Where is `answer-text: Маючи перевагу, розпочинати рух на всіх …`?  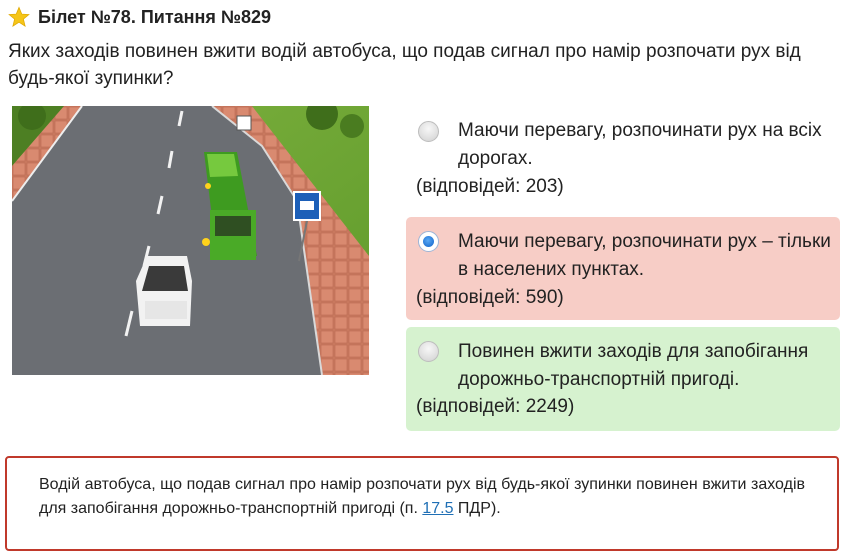
answer-text: Маючи перевагу, розпочинати рух на всіх … is located at coordinates (640, 144).